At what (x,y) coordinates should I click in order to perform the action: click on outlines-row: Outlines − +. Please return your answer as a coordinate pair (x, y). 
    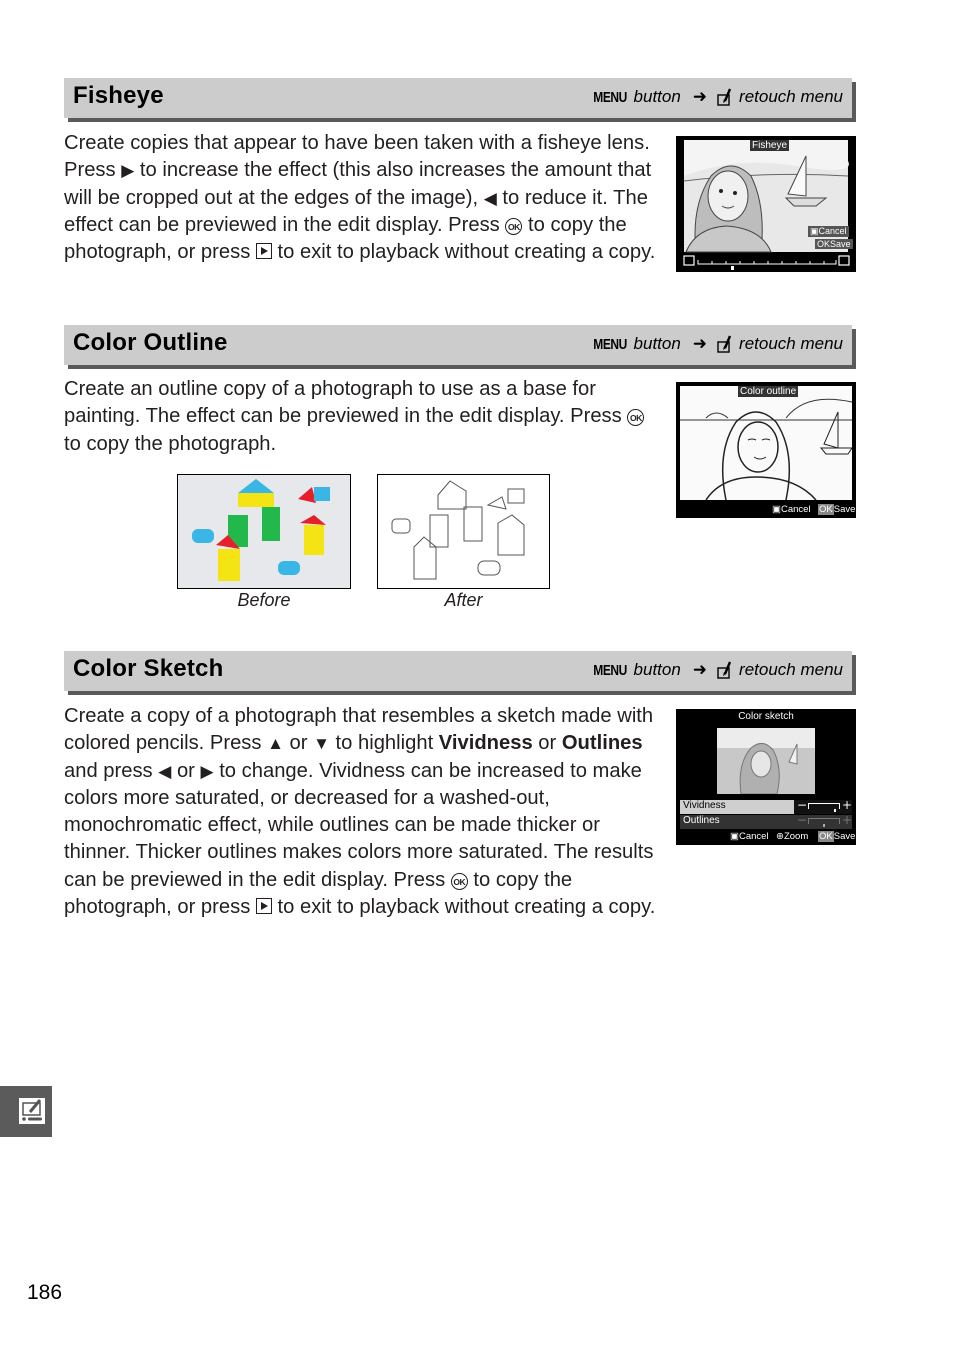
    Looking at the image, I should click on (766, 821).